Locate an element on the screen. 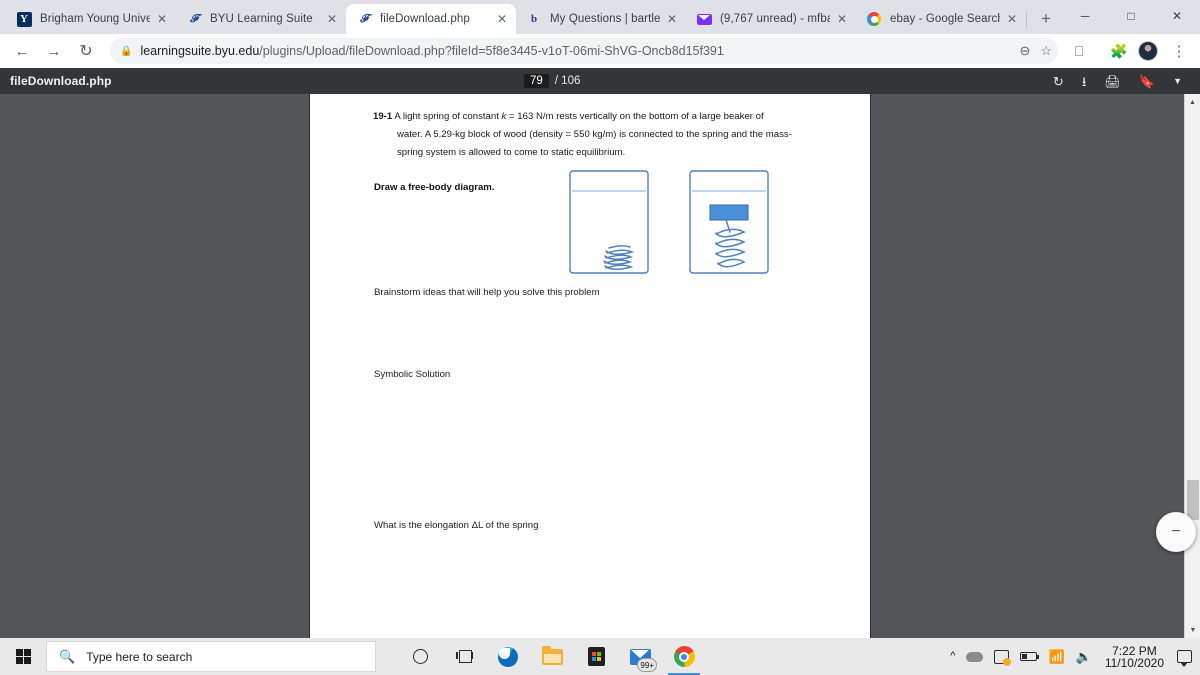  browser-tab-bartleby: b My Questions | bartleby ✕ is located at coordinates (601, 19).